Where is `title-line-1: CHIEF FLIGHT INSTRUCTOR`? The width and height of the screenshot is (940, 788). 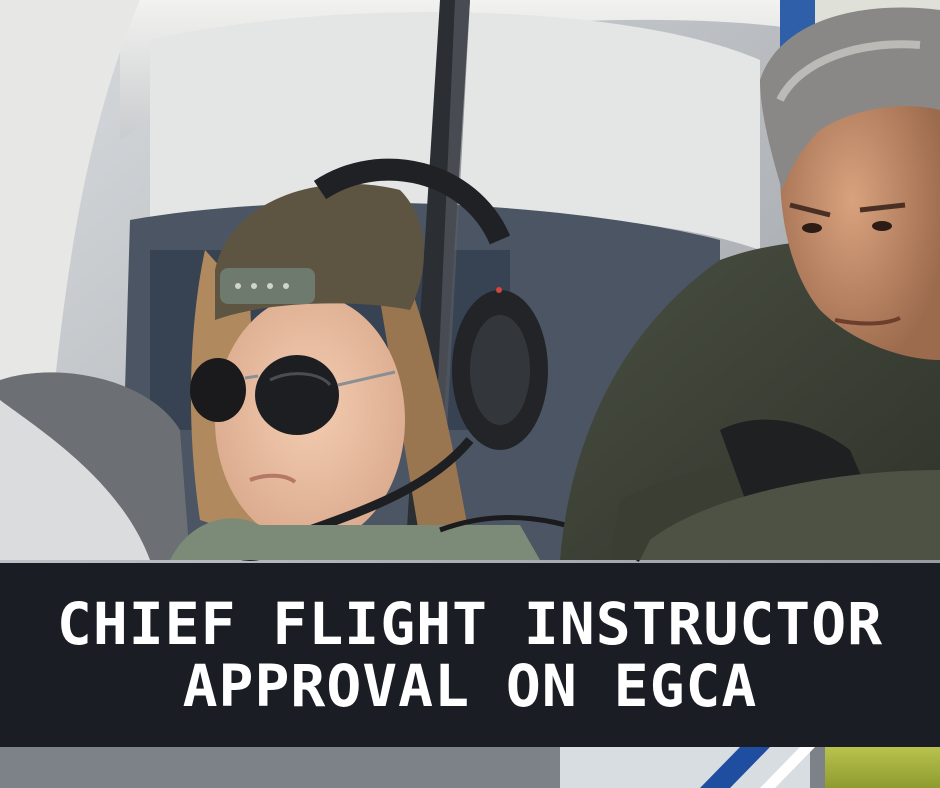
title-line-1: CHIEF FLIGHT INSTRUCTOR is located at coordinates (470, 624).